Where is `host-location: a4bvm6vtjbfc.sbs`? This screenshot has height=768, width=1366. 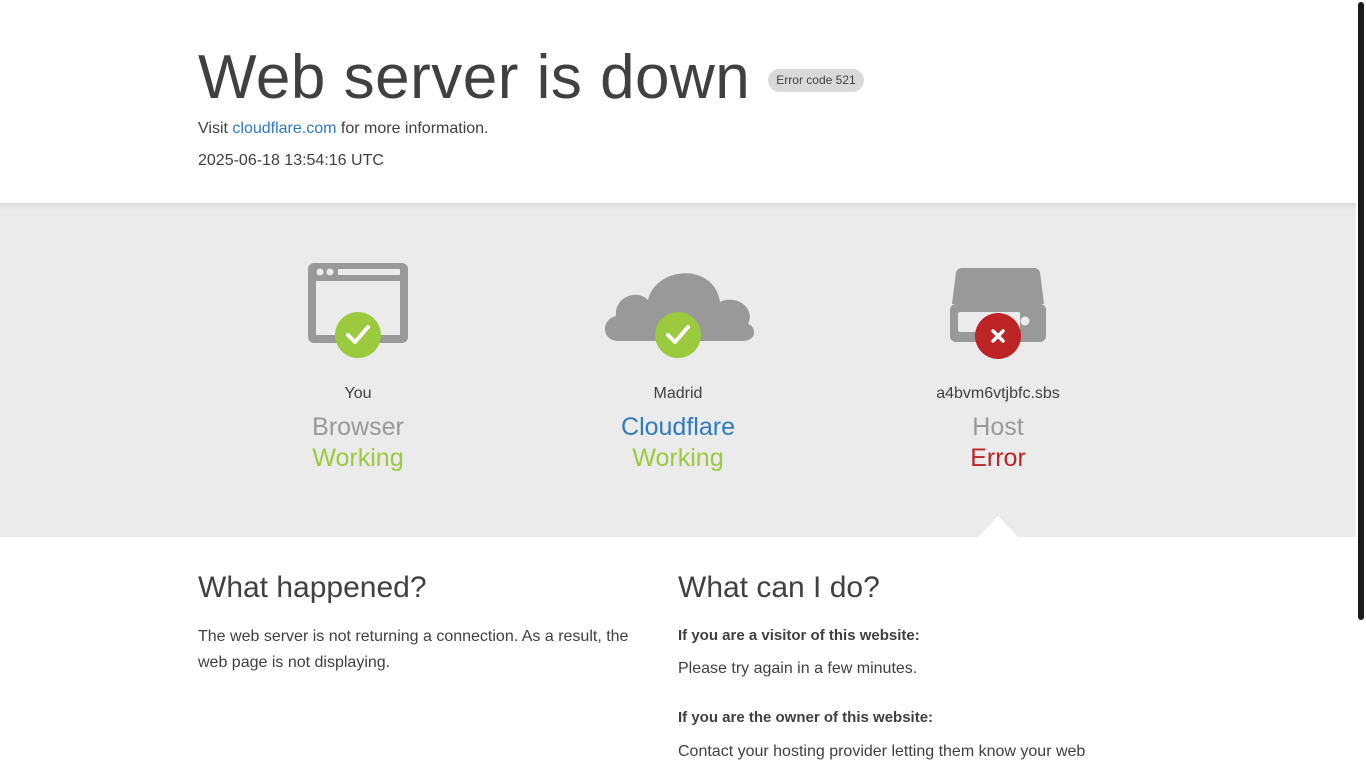
host-location: a4bvm6vtjbfc.sbs is located at coordinates (998, 393).